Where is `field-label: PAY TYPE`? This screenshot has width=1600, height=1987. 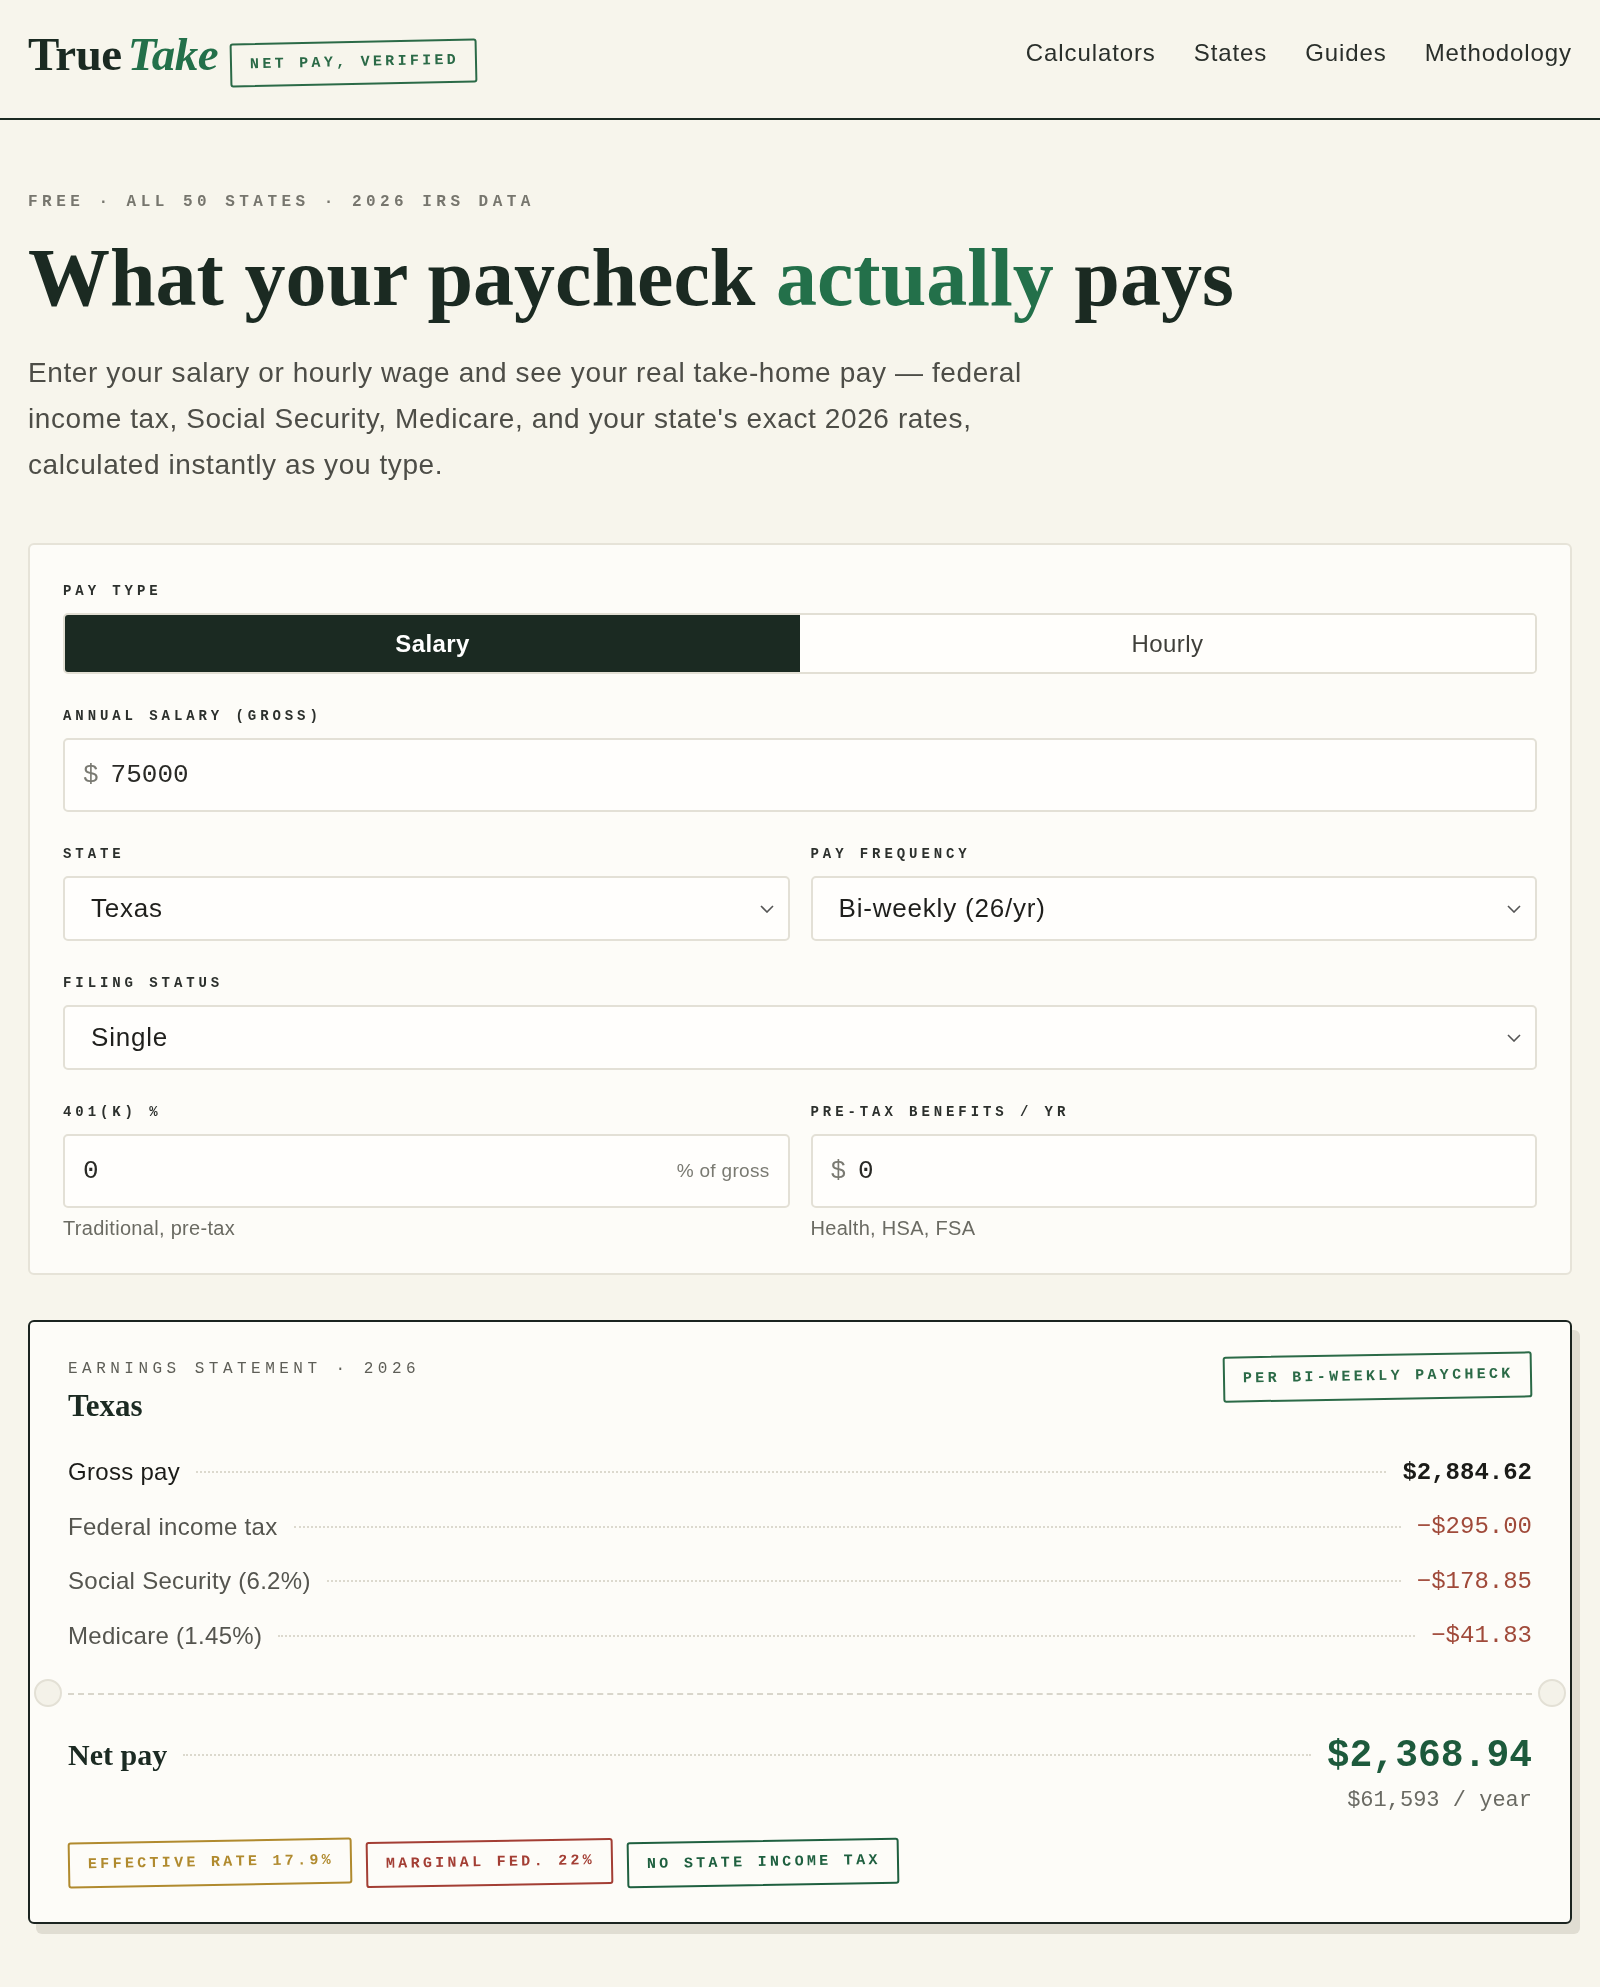
field-label: PAY TYPE is located at coordinates (112, 591).